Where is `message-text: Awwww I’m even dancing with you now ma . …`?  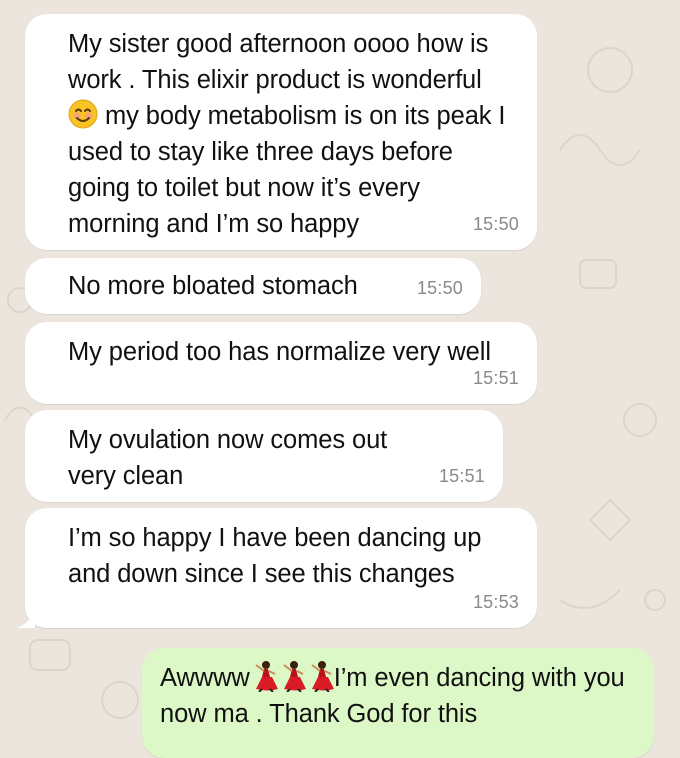
message-text: Awwww I’m even dancing with you now ma . … is located at coordinates (397, 696).